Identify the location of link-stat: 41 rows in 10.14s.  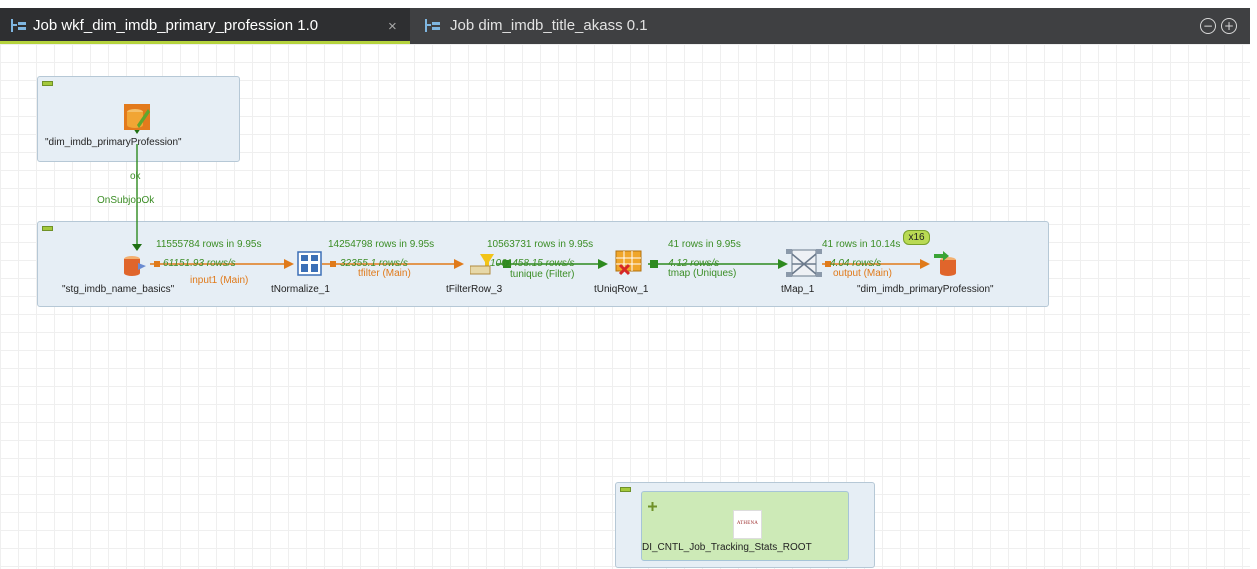
(861, 244).